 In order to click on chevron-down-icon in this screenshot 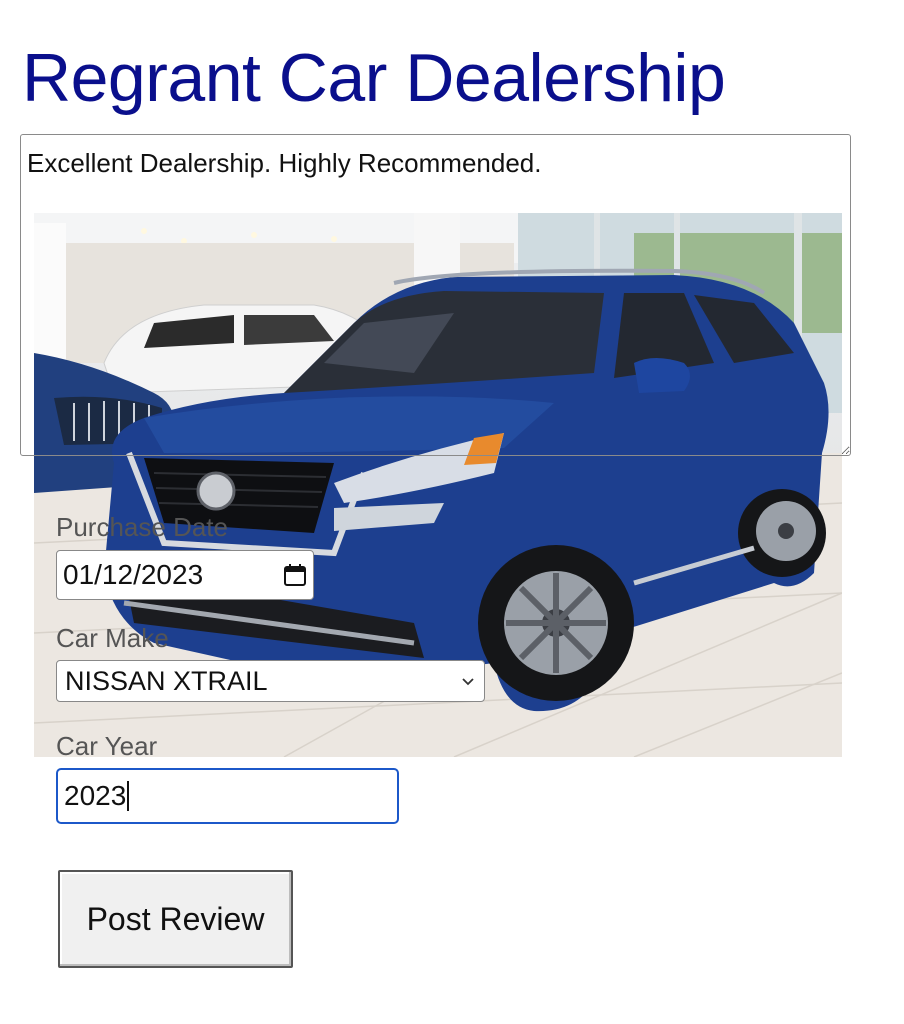, I will do `click(468, 682)`.